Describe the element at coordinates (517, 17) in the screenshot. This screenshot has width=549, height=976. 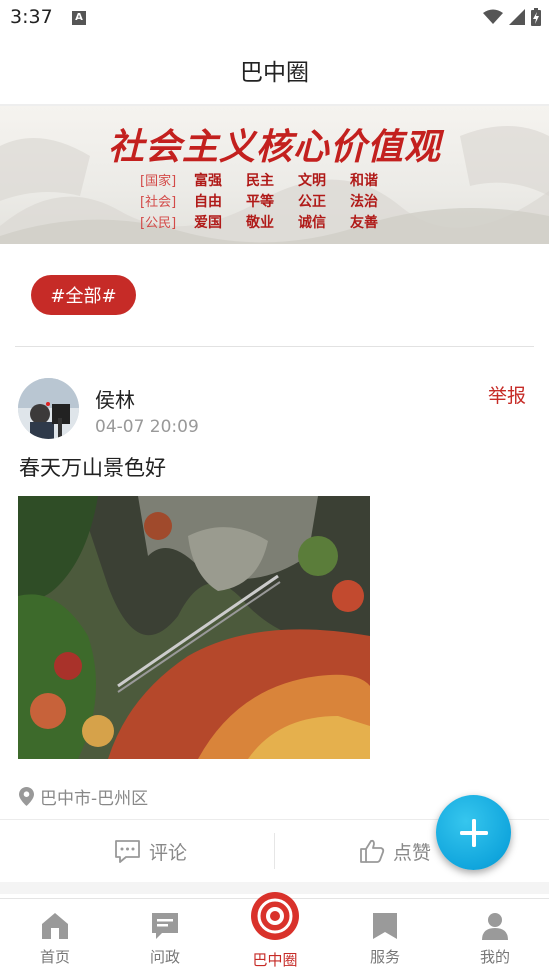
I see `signal-icon` at that location.